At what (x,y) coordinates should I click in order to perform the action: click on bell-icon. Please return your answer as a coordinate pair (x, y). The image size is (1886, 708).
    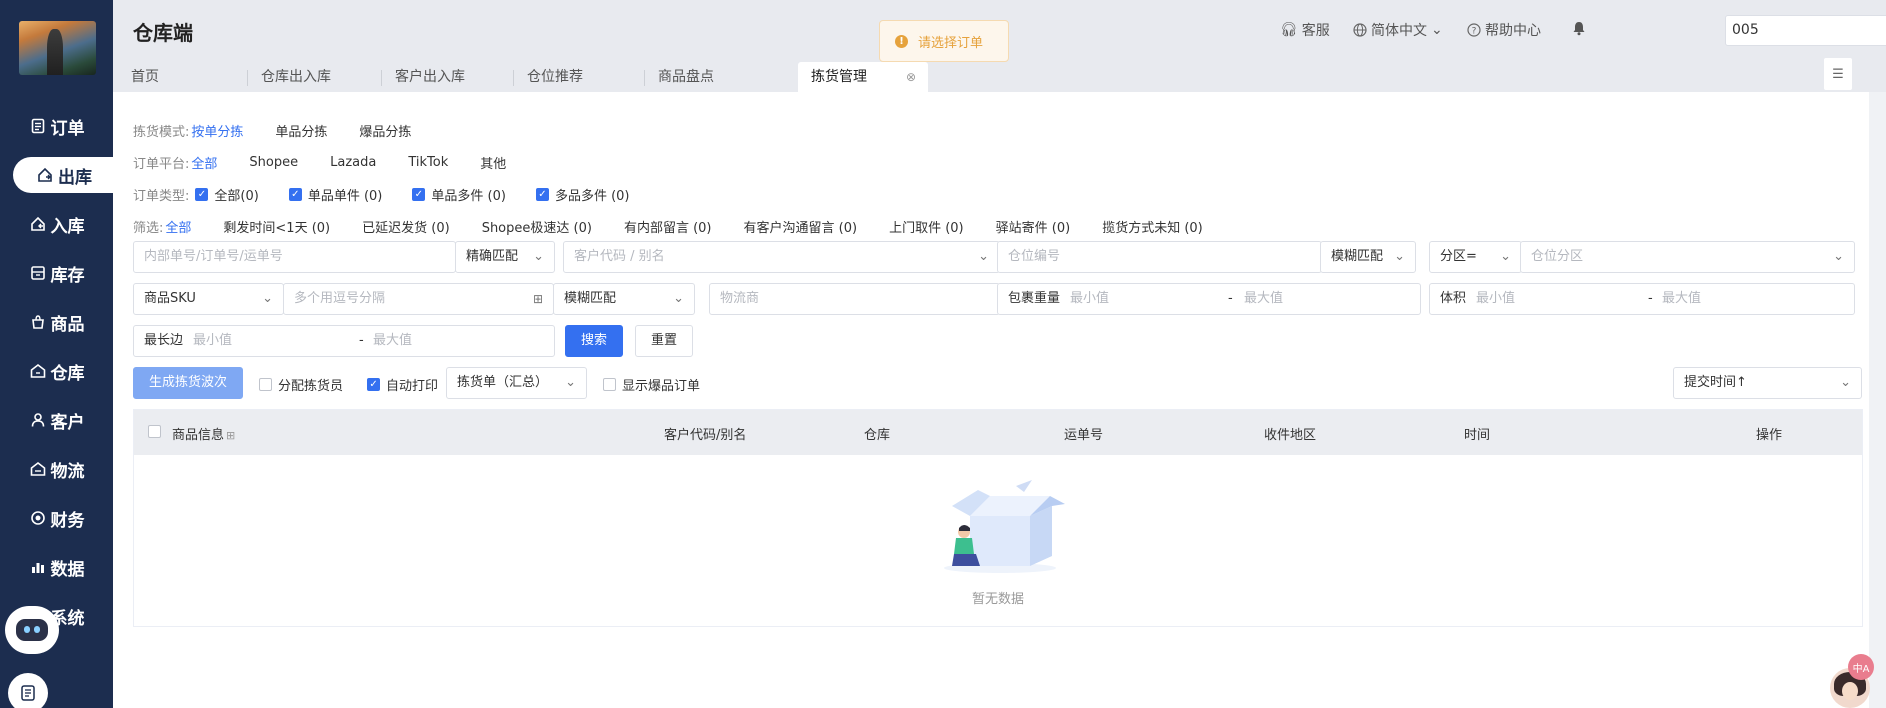
    Looking at the image, I should click on (1579, 28).